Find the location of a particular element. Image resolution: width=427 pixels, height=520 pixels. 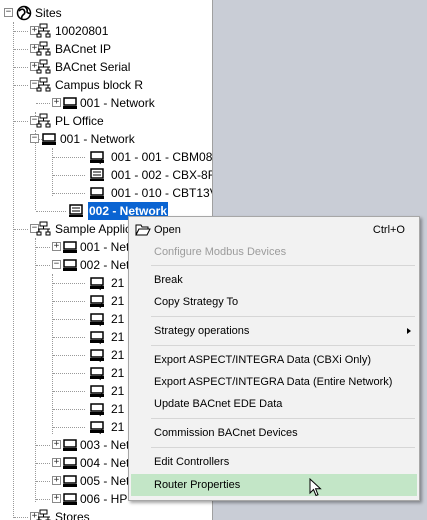

menu-item-configure-modbus-devices: Configure Modbus Devices is located at coordinates (274, 252).